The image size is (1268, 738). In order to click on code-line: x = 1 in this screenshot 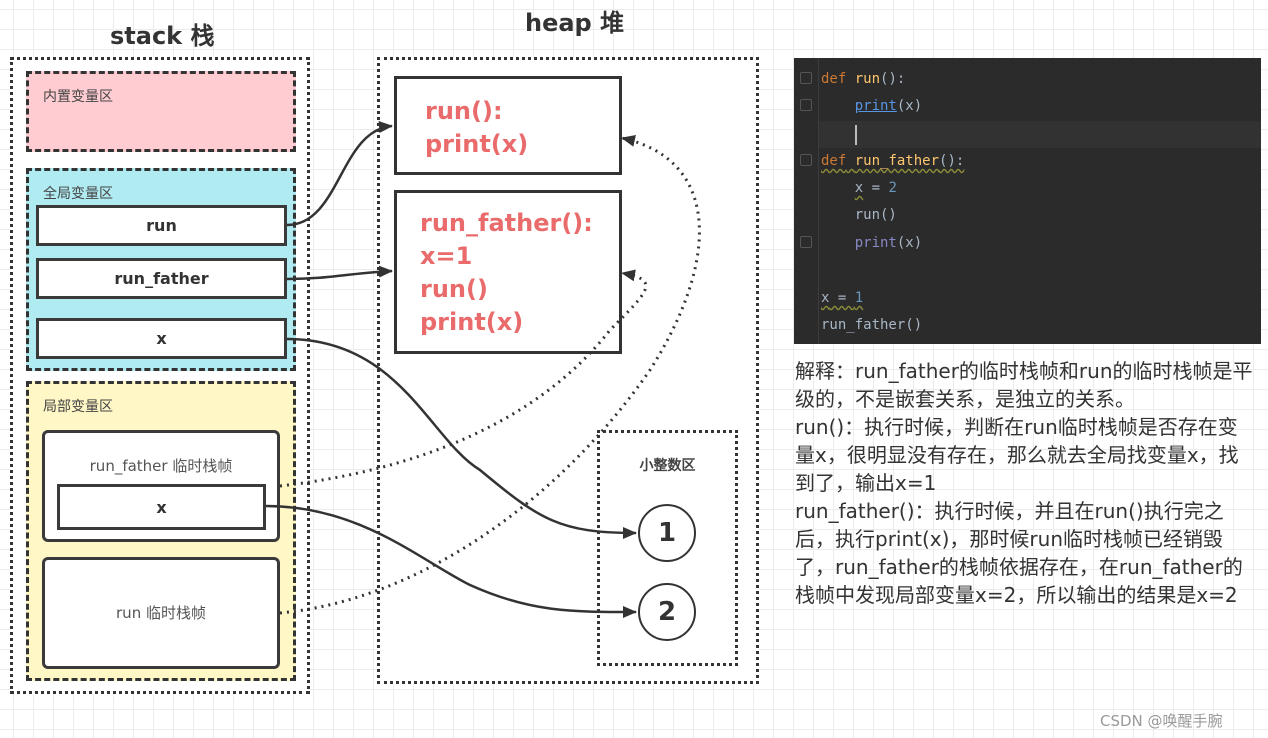, I will do `click(842, 298)`.